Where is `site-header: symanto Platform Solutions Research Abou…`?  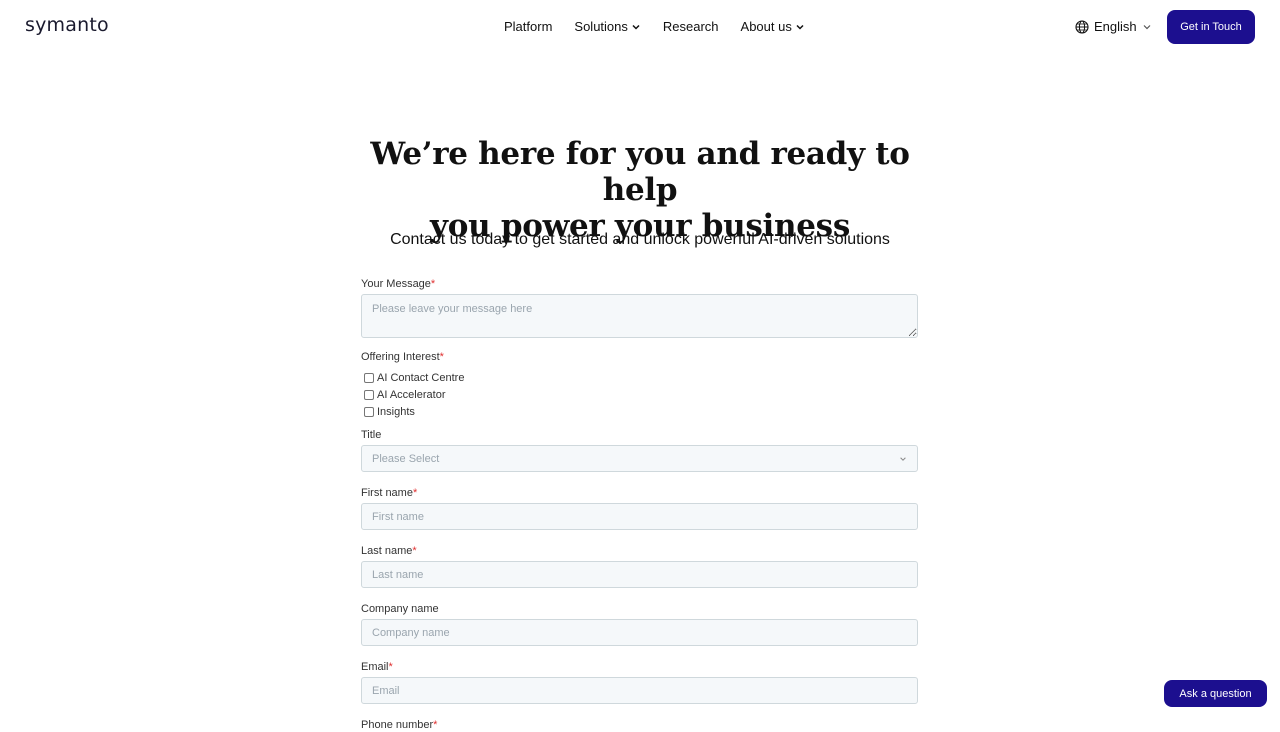
site-header: symanto Platform Solutions Research Abou… is located at coordinates (640, 27).